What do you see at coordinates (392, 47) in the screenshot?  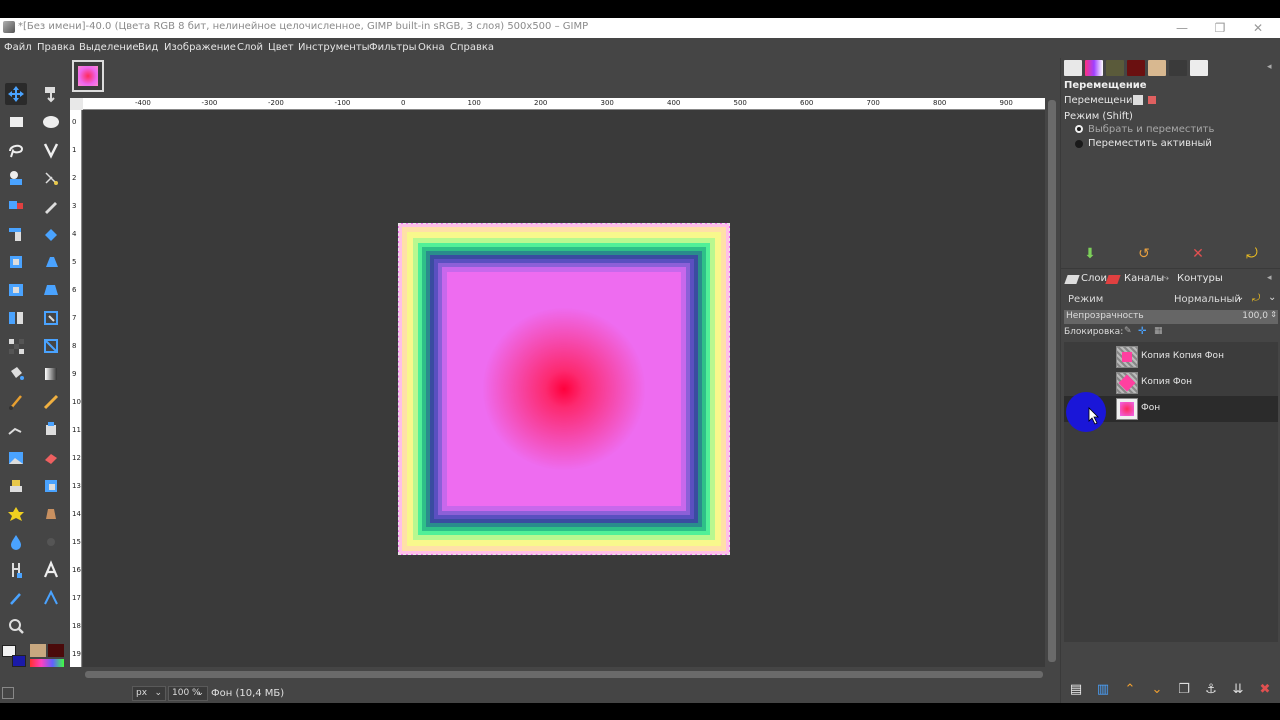 I see `menu-filters: Фильтры` at bounding box center [392, 47].